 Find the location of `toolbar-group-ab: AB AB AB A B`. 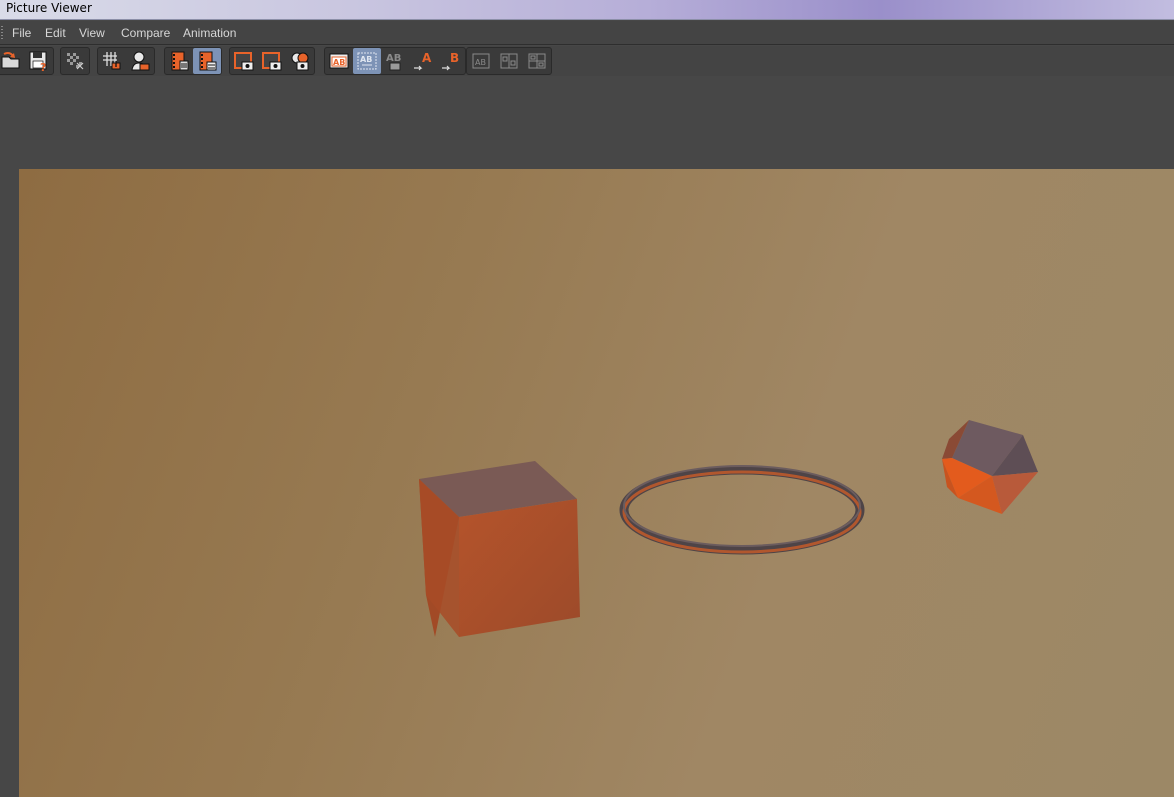

toolbar-group-ab: AB AB AB A B is located at coordinates (395, 61).